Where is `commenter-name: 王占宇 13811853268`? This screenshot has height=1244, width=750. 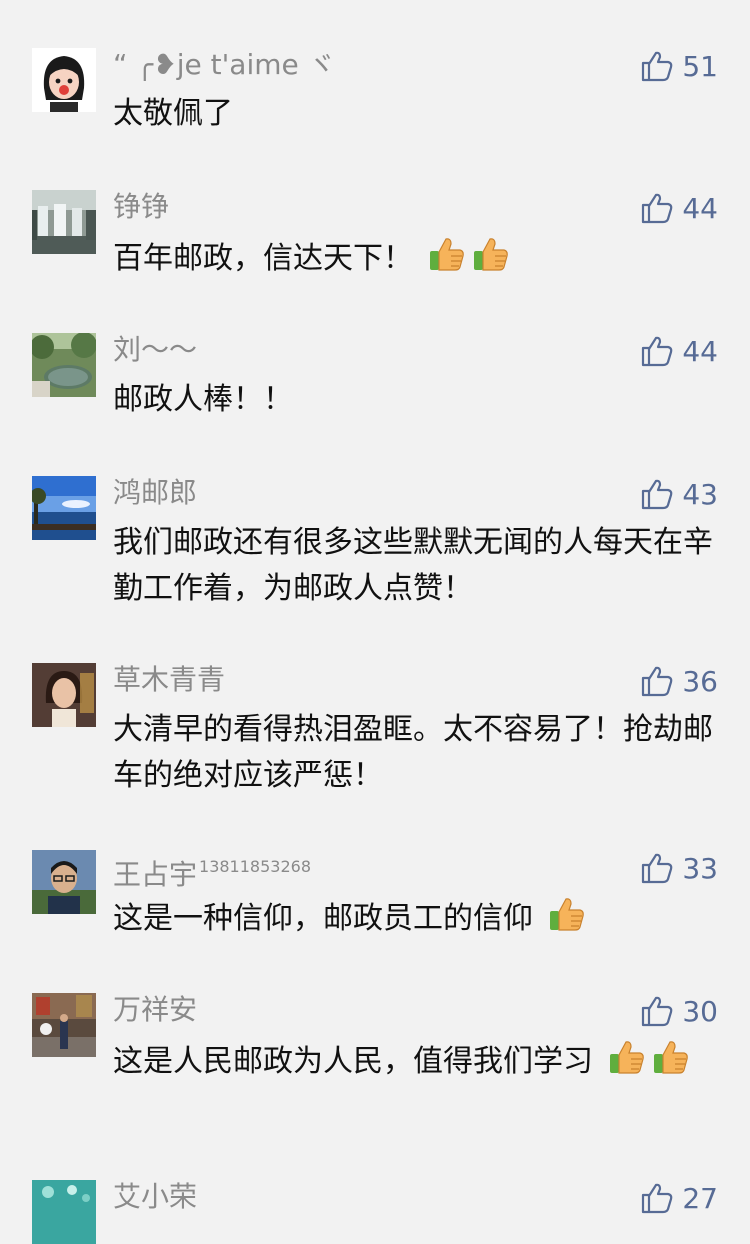 commenter-name: 王占宇 13811853268 is located at coordinates (212, 871).